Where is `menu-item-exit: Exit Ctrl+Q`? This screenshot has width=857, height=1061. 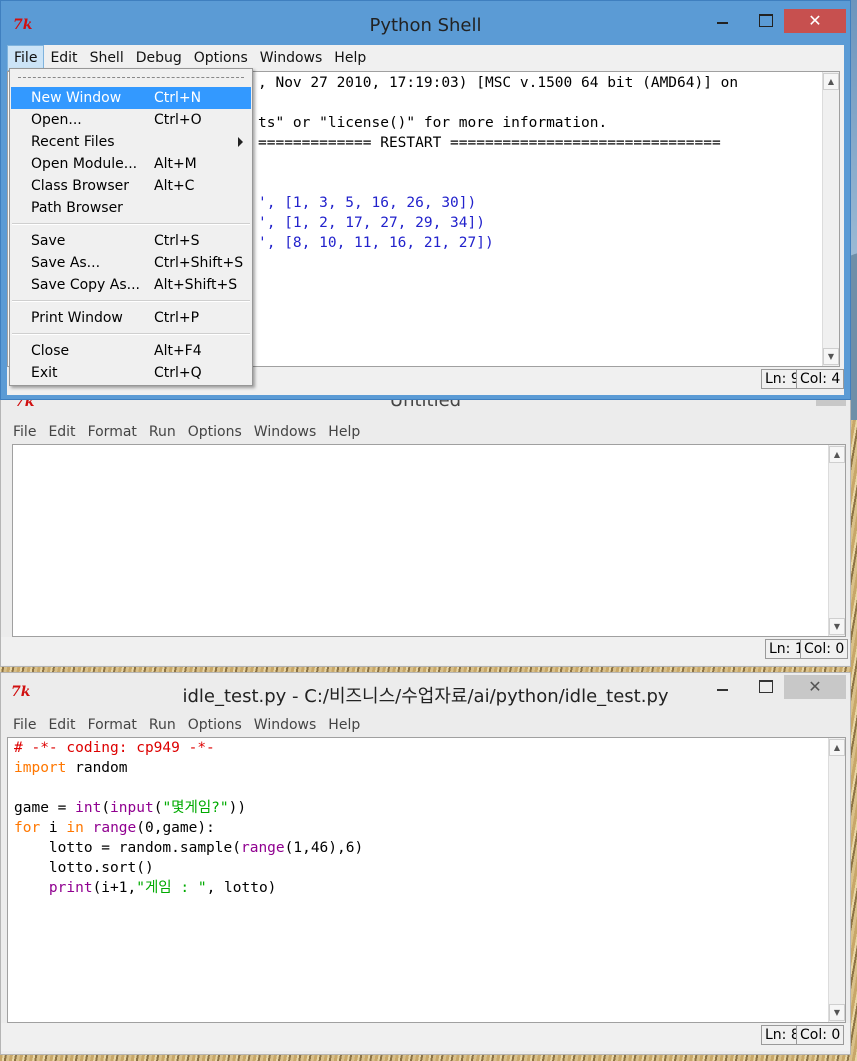 menu-item-exit: Exit Ctrl+Q is located at coordinates (131, 373).